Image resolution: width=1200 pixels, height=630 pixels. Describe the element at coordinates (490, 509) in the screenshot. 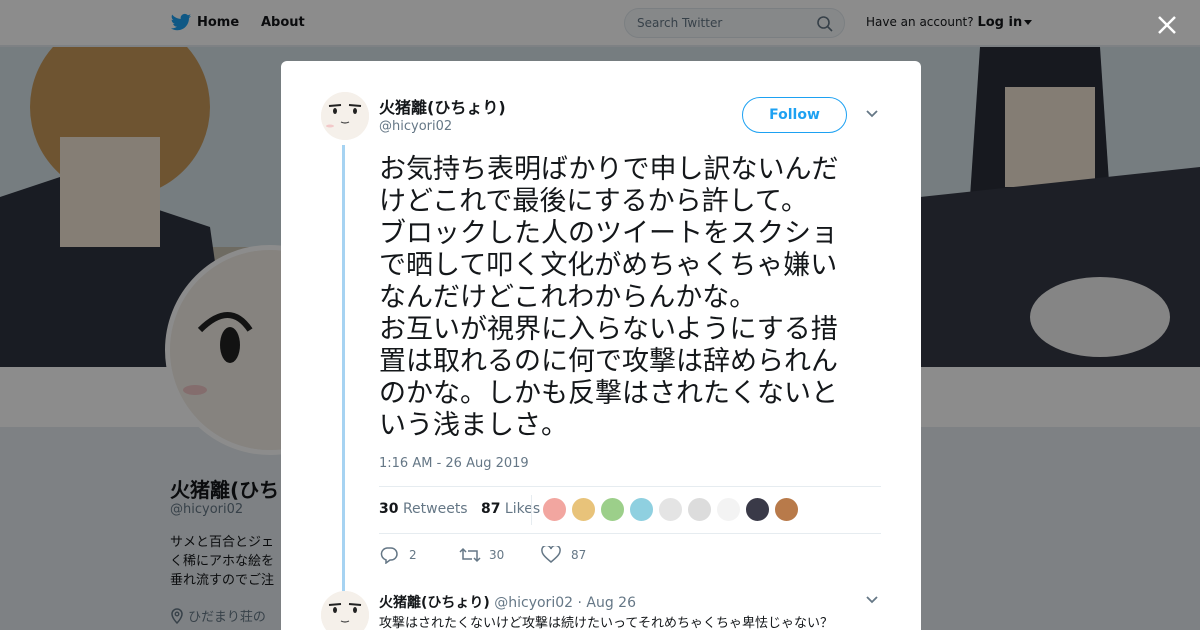

I see `likes-count: 87` at that location.